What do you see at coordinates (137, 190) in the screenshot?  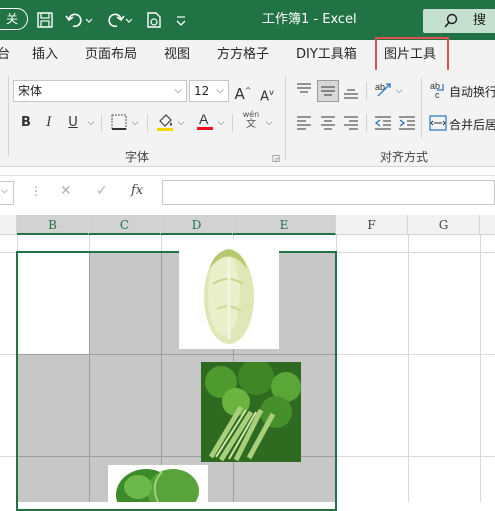 I see `insert-function-icon: fx` at bounding box center [137, 190].